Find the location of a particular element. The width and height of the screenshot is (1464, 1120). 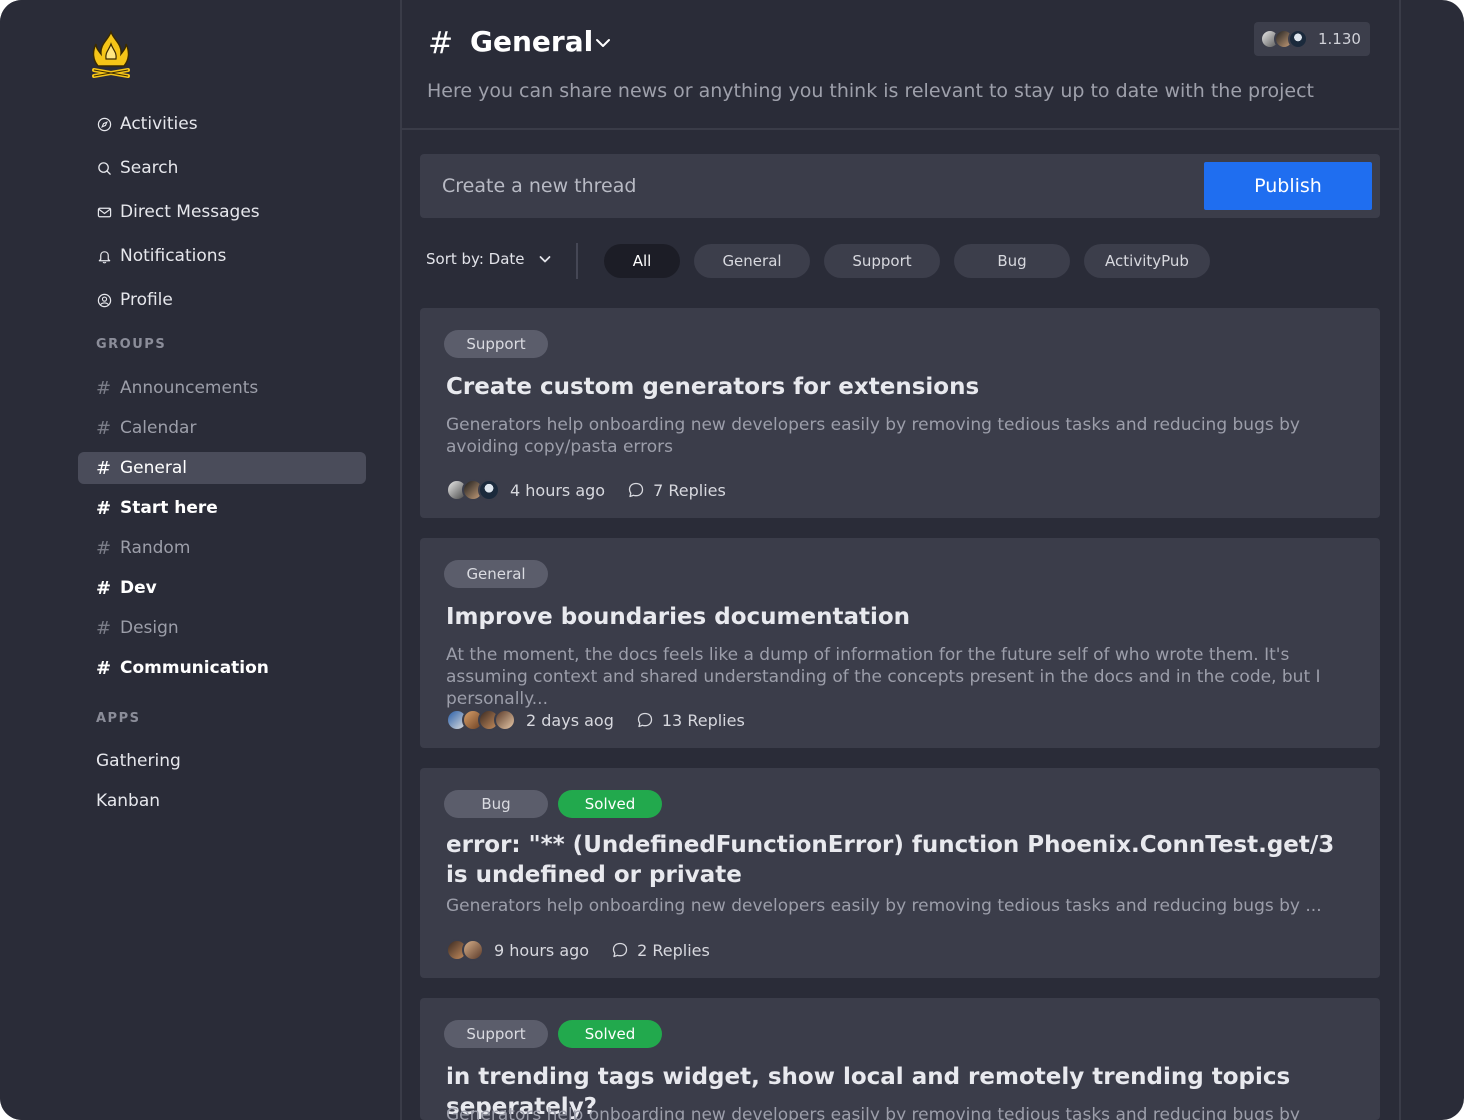

group-random: # Random is located at coordinates (222, 548).